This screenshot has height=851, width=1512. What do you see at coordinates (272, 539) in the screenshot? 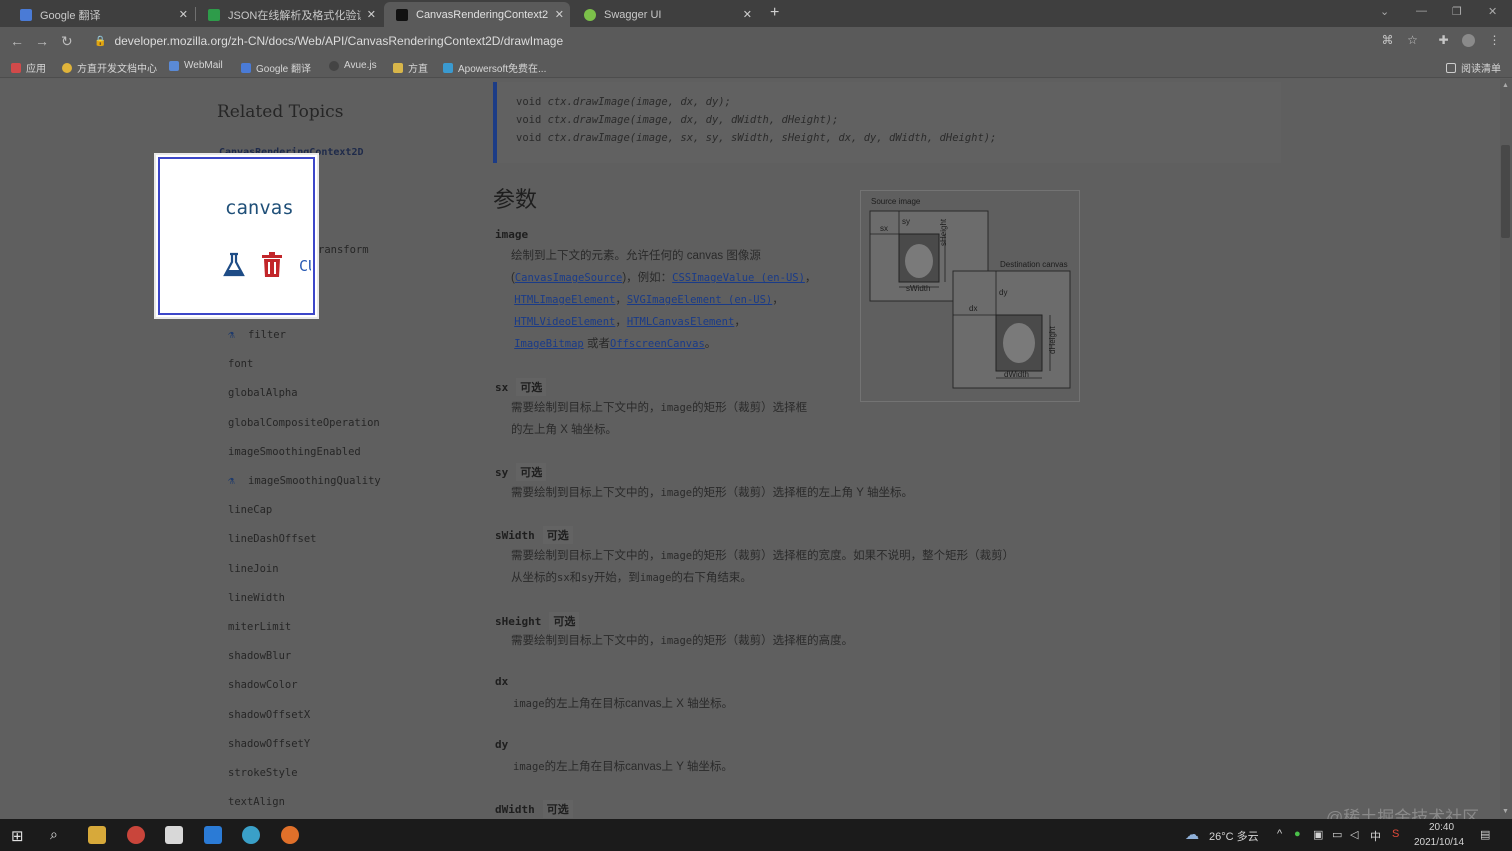
I see `sidebar-item-linedashoffset: lineDashOffset` at bounding box center [272, 539].